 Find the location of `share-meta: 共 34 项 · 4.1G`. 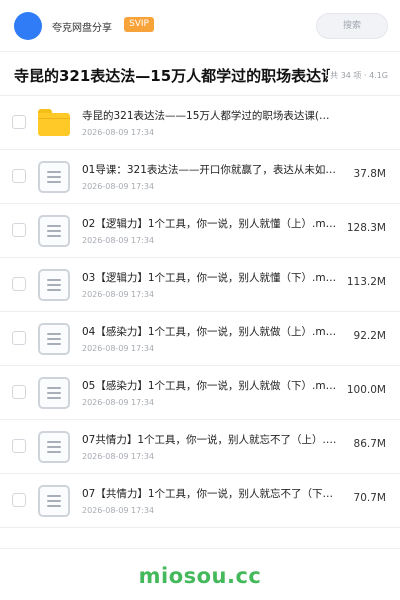

share-meta: 共 34 项 · 4.1G is located at coordinates (358, 75).